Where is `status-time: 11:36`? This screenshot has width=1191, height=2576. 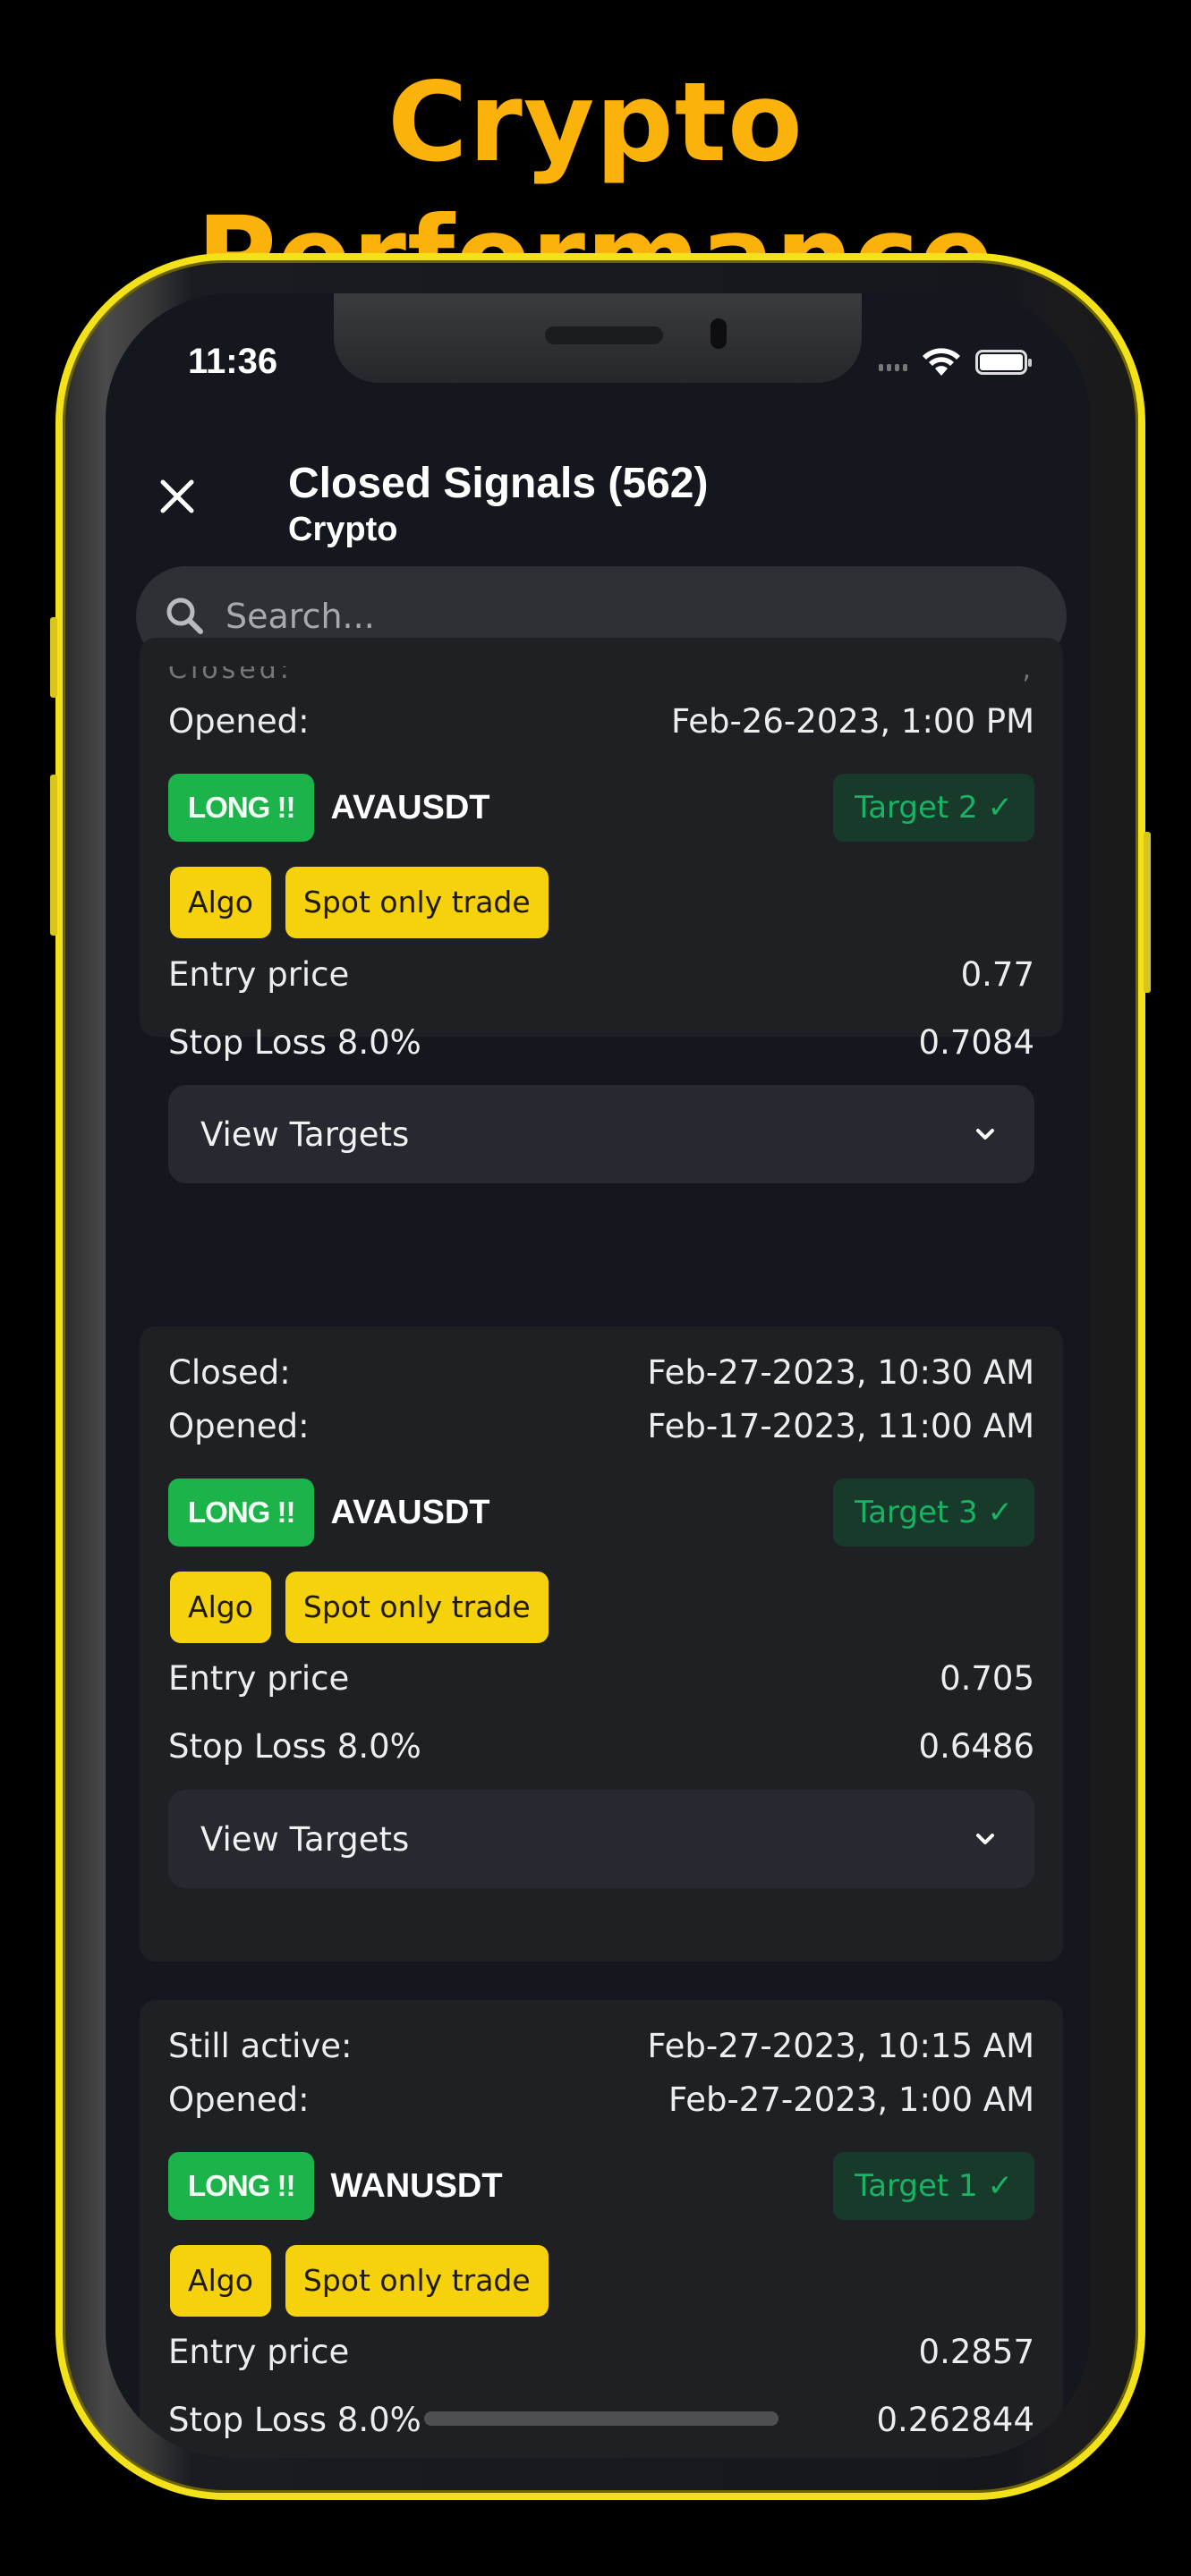 status-time: 11:36 is located at coordinates (233, 361).